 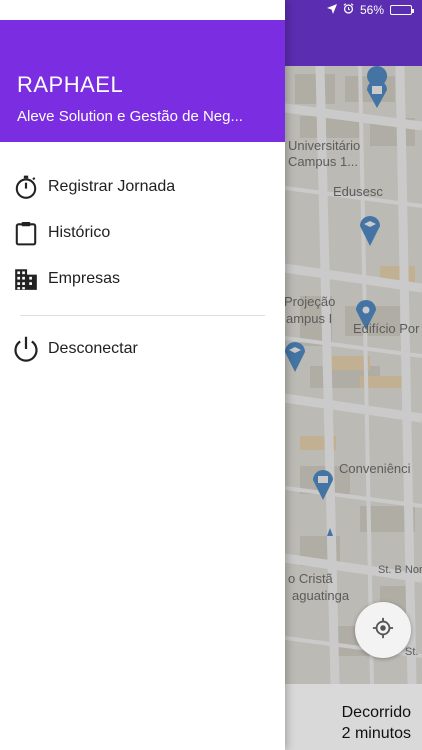 I want to click on menu-divider, so click(x=142, y=315).